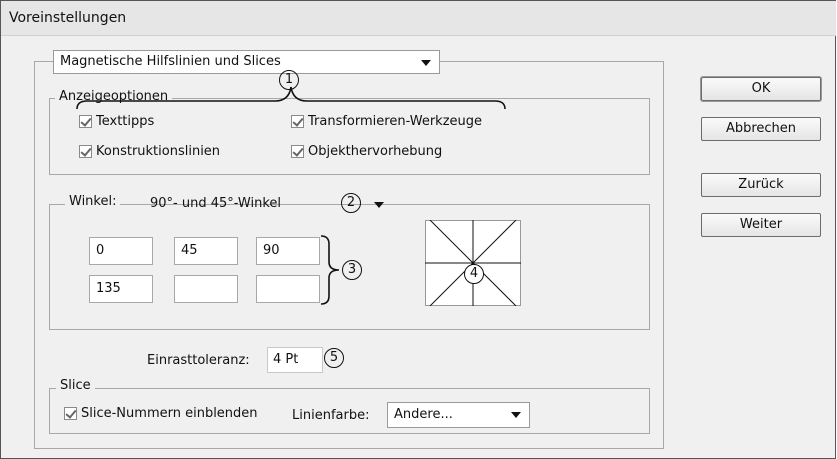  What do you see at coordinates (395, 121) in the screenshot?
I see `transform-tools-label: Transformieren-Werkzeuge` at bounding box center [395, 121].